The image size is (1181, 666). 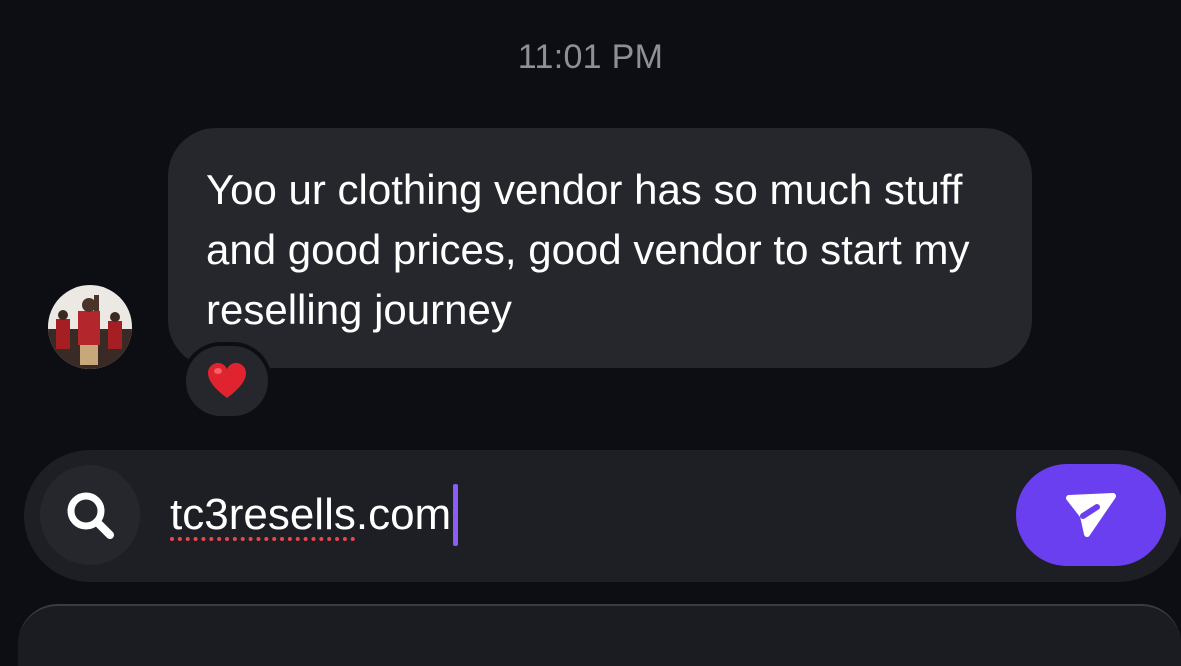 I want to click on sender-avatar, so click(x=90, y=327).